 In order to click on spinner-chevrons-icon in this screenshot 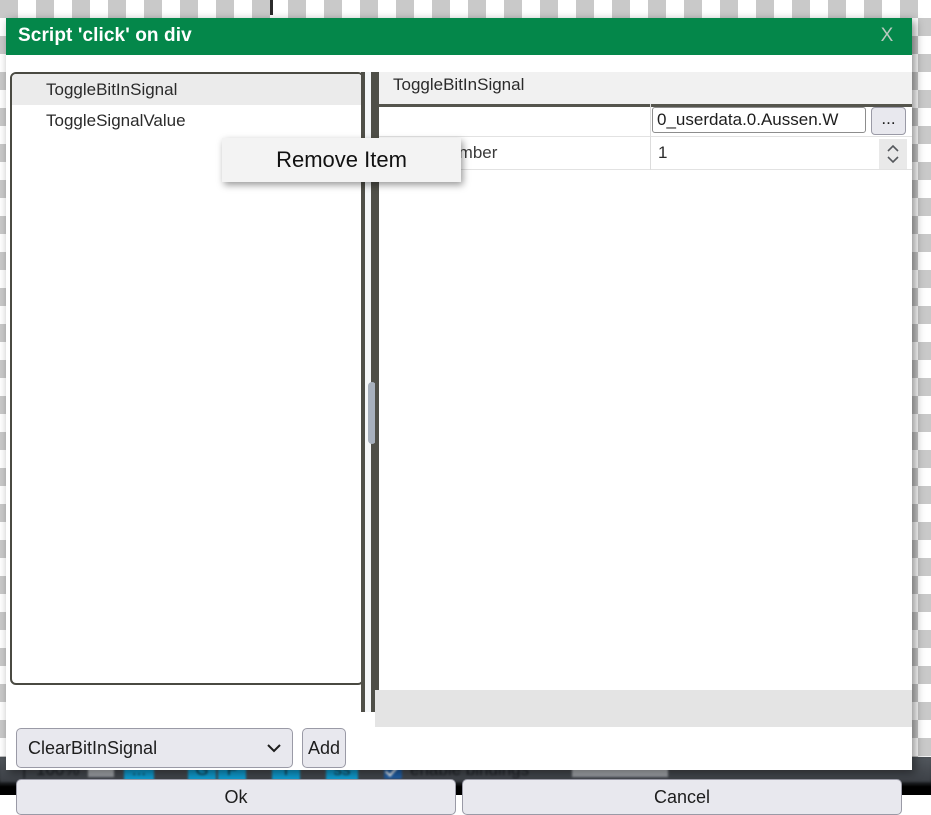, I will do `click(893, 154)`.